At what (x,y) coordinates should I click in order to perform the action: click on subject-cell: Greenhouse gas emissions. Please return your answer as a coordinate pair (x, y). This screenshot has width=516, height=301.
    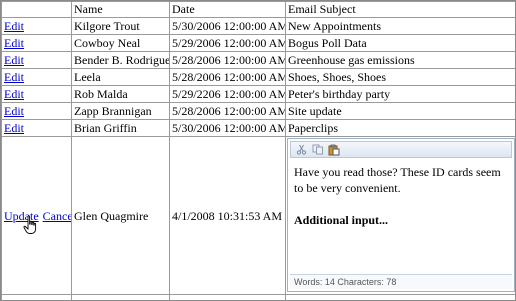
    Looking at the image, I should click on (400, 60).